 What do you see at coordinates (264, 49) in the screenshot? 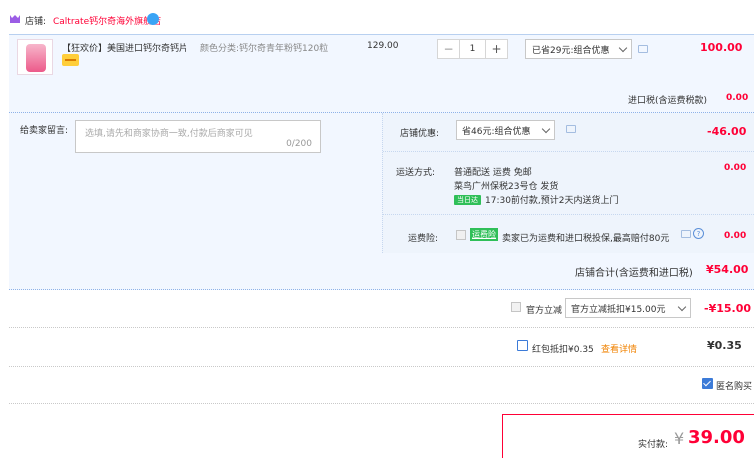
I see `product-sku: 颜色分类:钙尔奇青年粉钙120粒` at bounding box center [264, 49].